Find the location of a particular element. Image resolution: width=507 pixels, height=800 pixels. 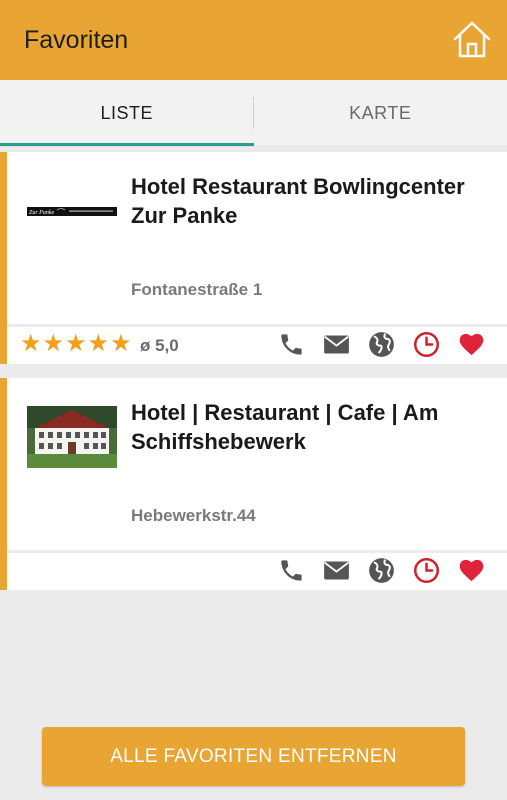

rating-stars: ★ ★ ★ ★ ★ is located at coordinates (76, 344).